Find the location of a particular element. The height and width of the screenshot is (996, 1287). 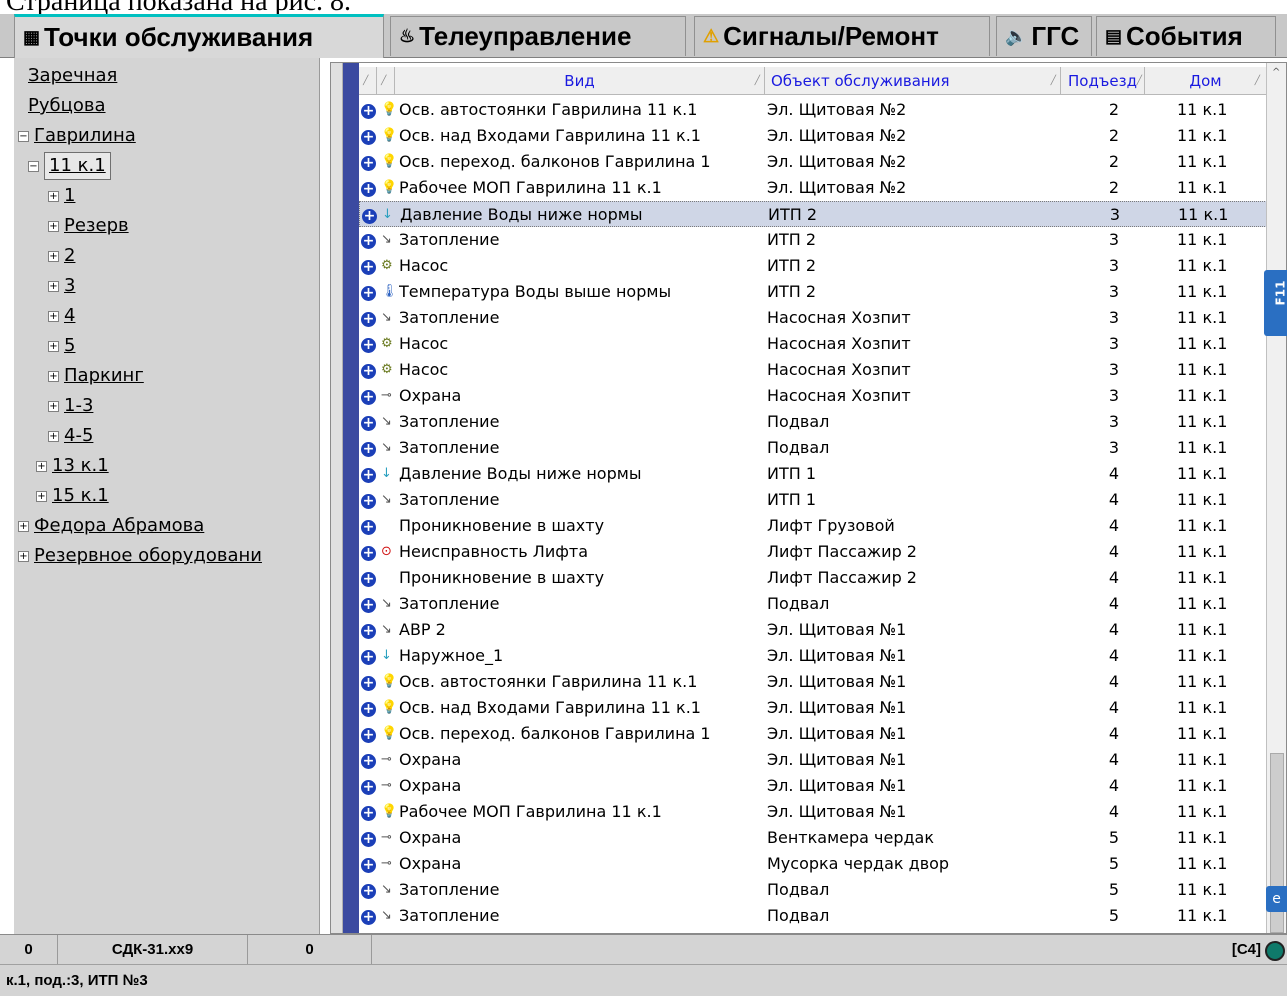

tree-item: +1 is located at coordinates (61, 196).